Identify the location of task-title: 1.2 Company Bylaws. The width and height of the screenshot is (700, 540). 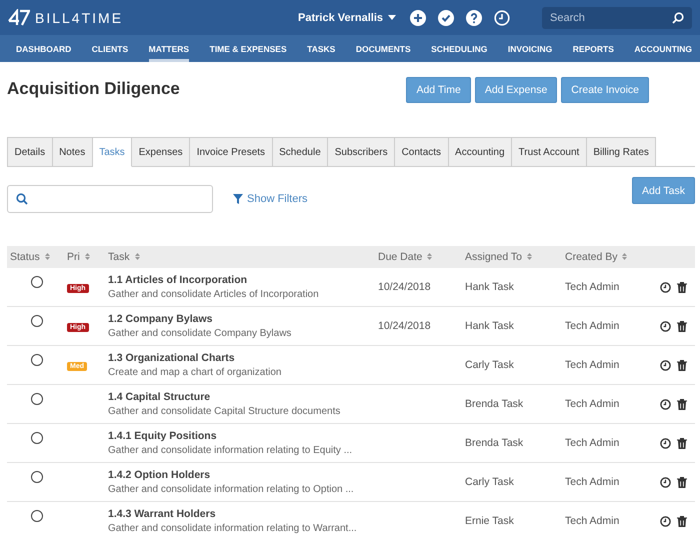
(241, 319).